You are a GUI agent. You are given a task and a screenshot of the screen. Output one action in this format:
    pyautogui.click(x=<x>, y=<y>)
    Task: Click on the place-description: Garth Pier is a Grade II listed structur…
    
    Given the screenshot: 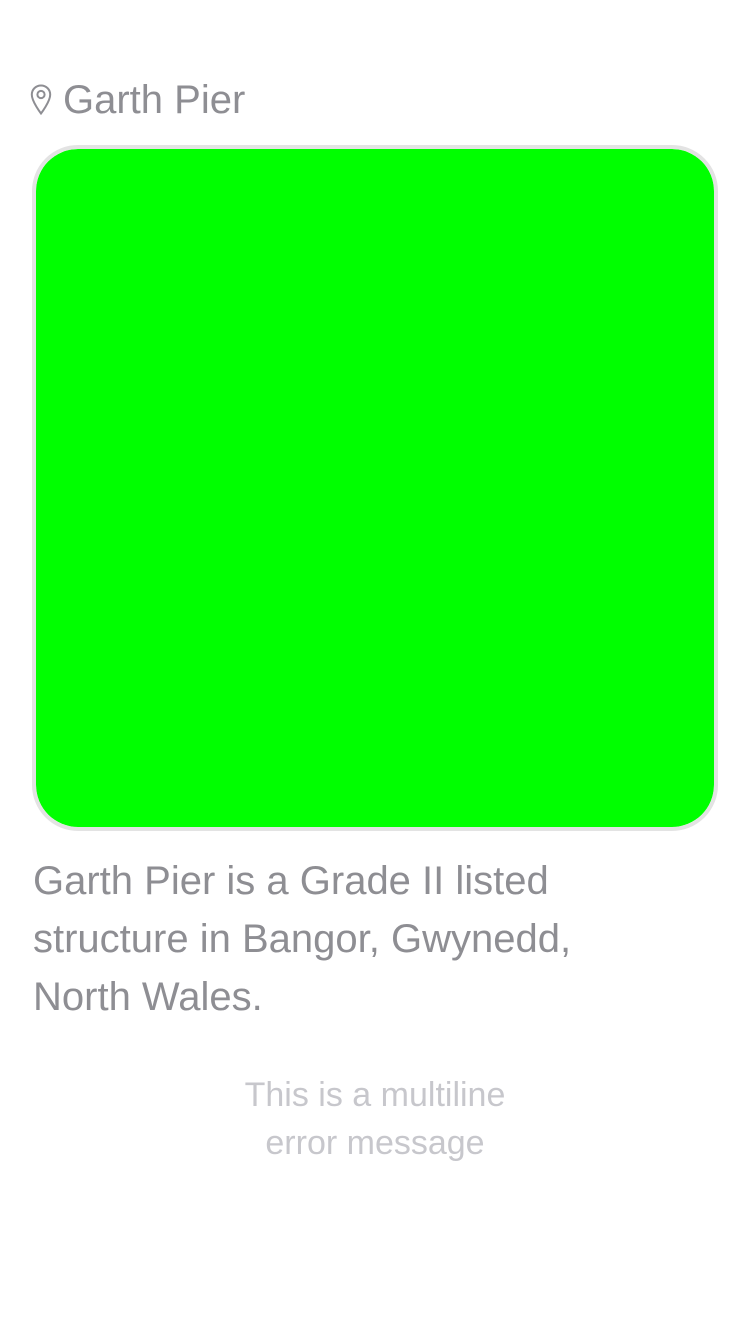 What is the action you would take?
    pyautogui.click(x=302, y=939)
    